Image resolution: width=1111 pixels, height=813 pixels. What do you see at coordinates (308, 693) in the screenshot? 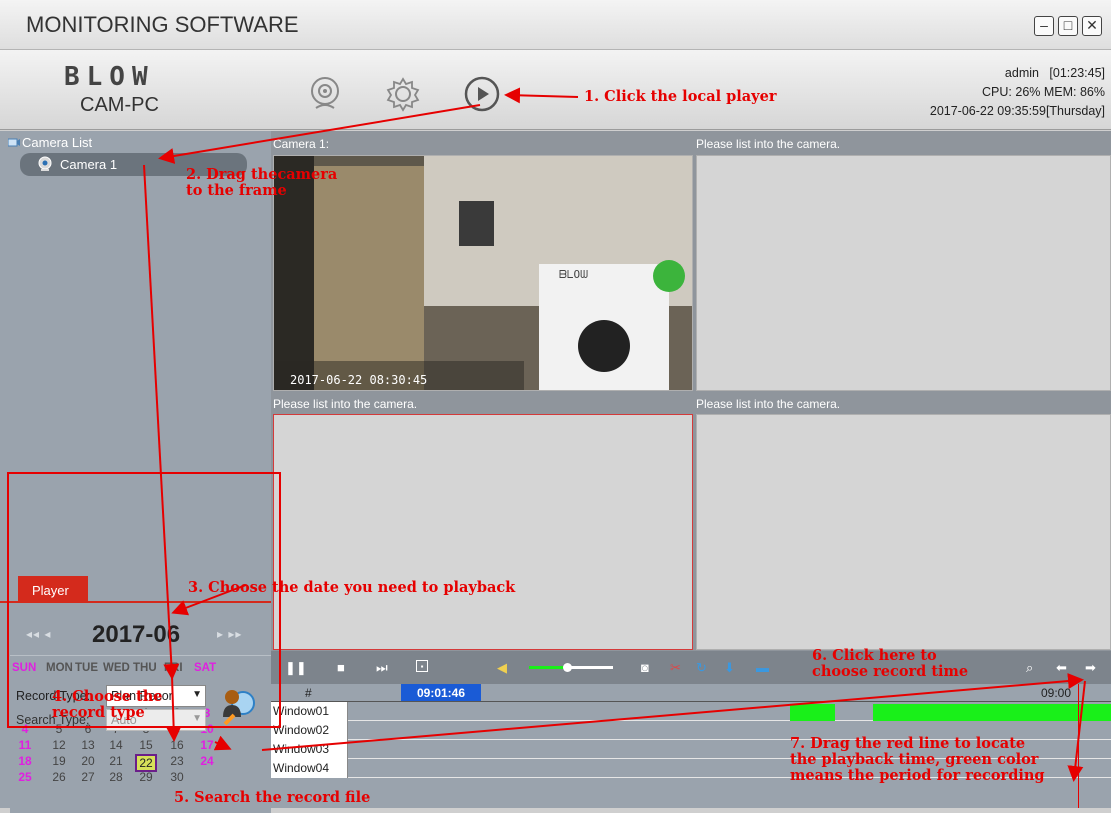
I see `timeline-hash: #` at bounding box center [308, 693].